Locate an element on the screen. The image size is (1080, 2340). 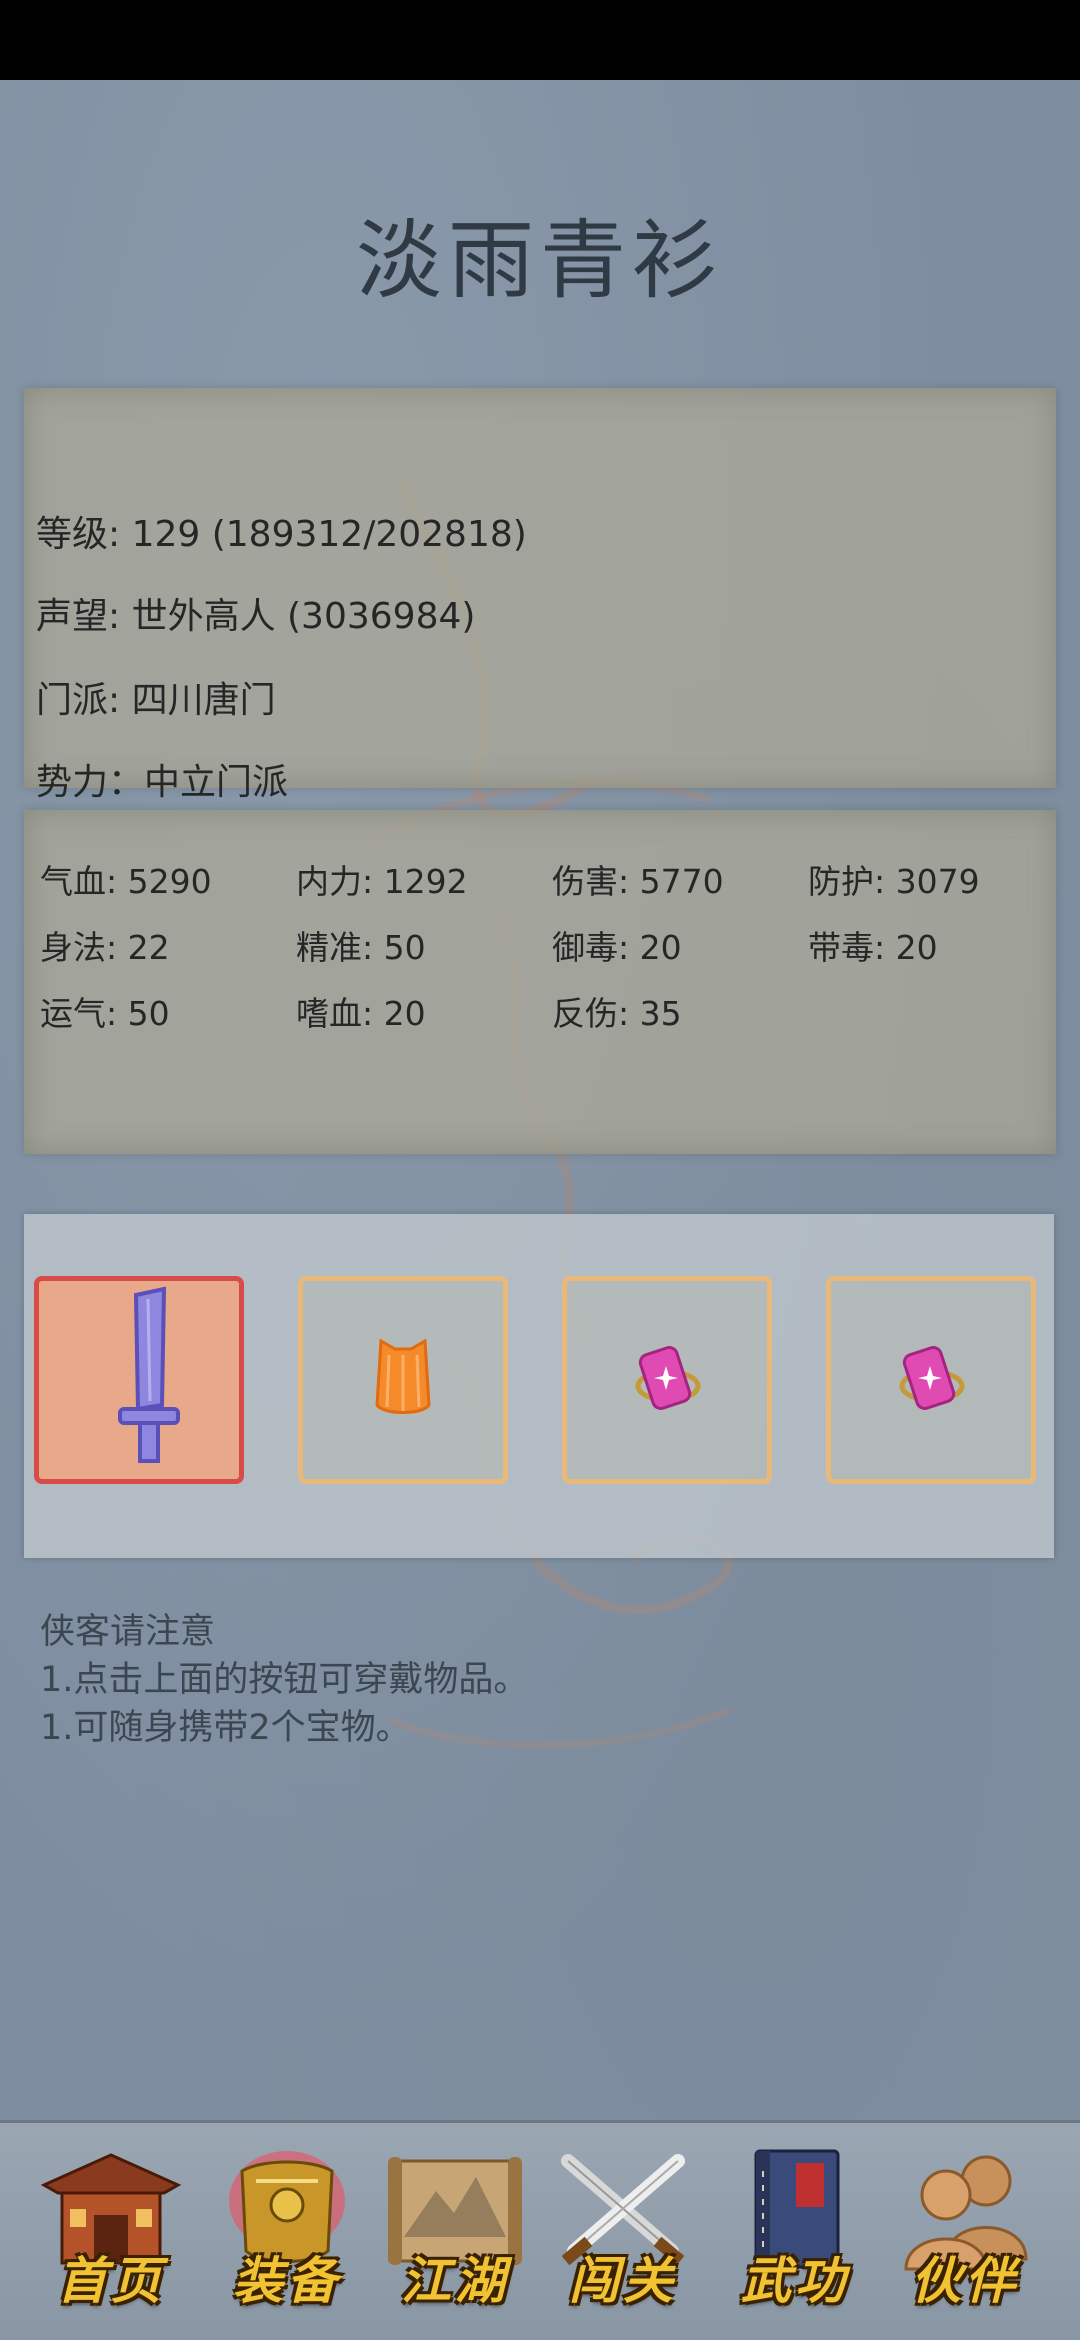
faction-text: 势力：中立门派 is located at coordinates (162, 782).